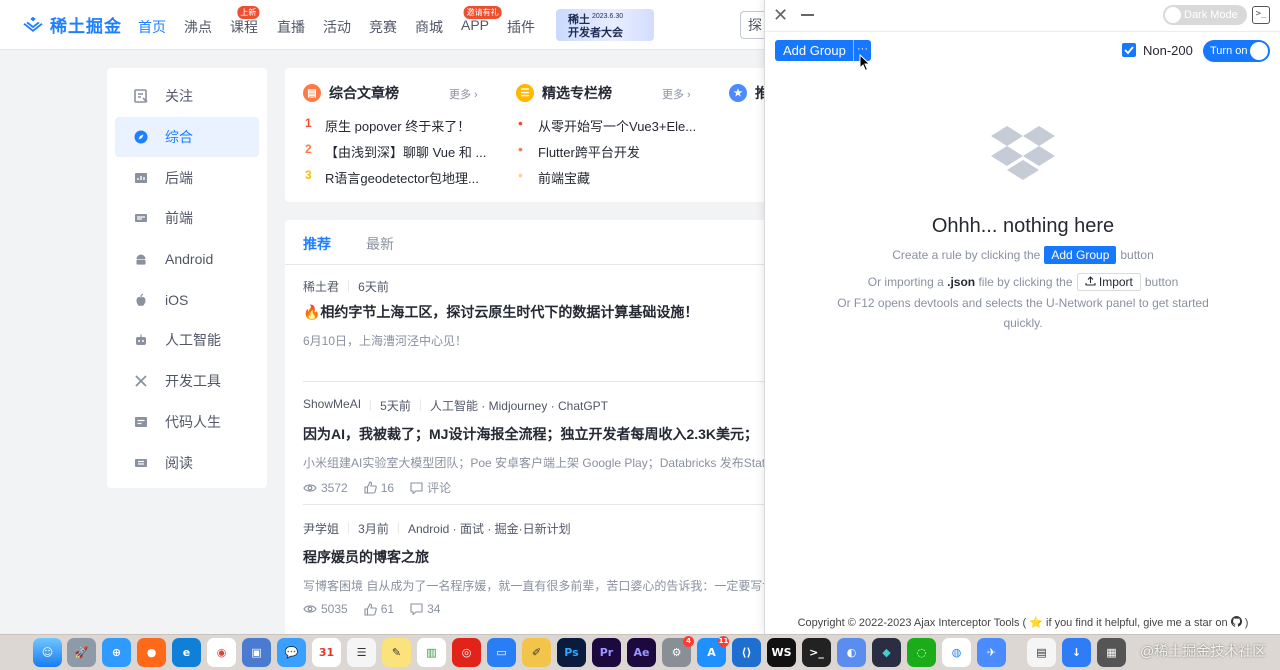  I want to click on launchpad-icon: 🚀, so click(81, 652).